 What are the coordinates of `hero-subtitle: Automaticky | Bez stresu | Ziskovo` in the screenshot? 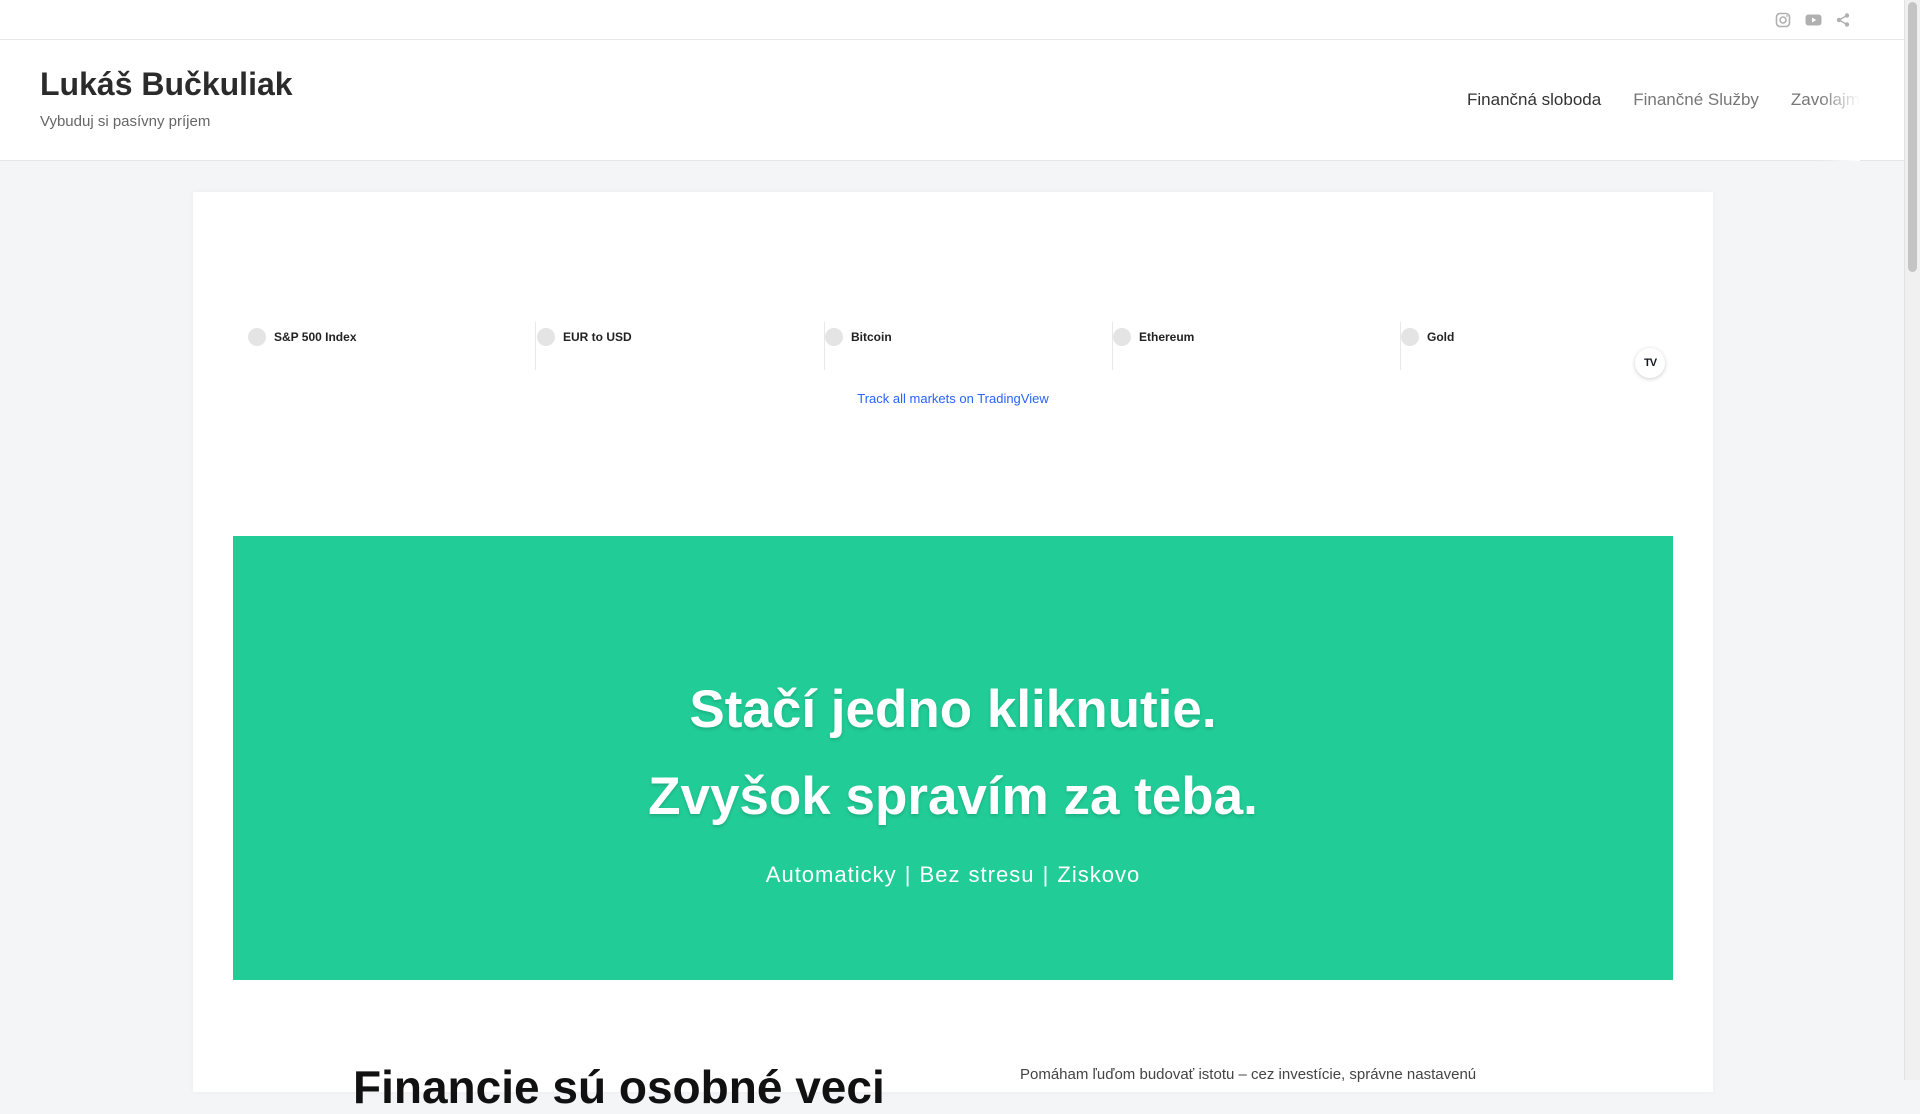 It's located at (953, 874).